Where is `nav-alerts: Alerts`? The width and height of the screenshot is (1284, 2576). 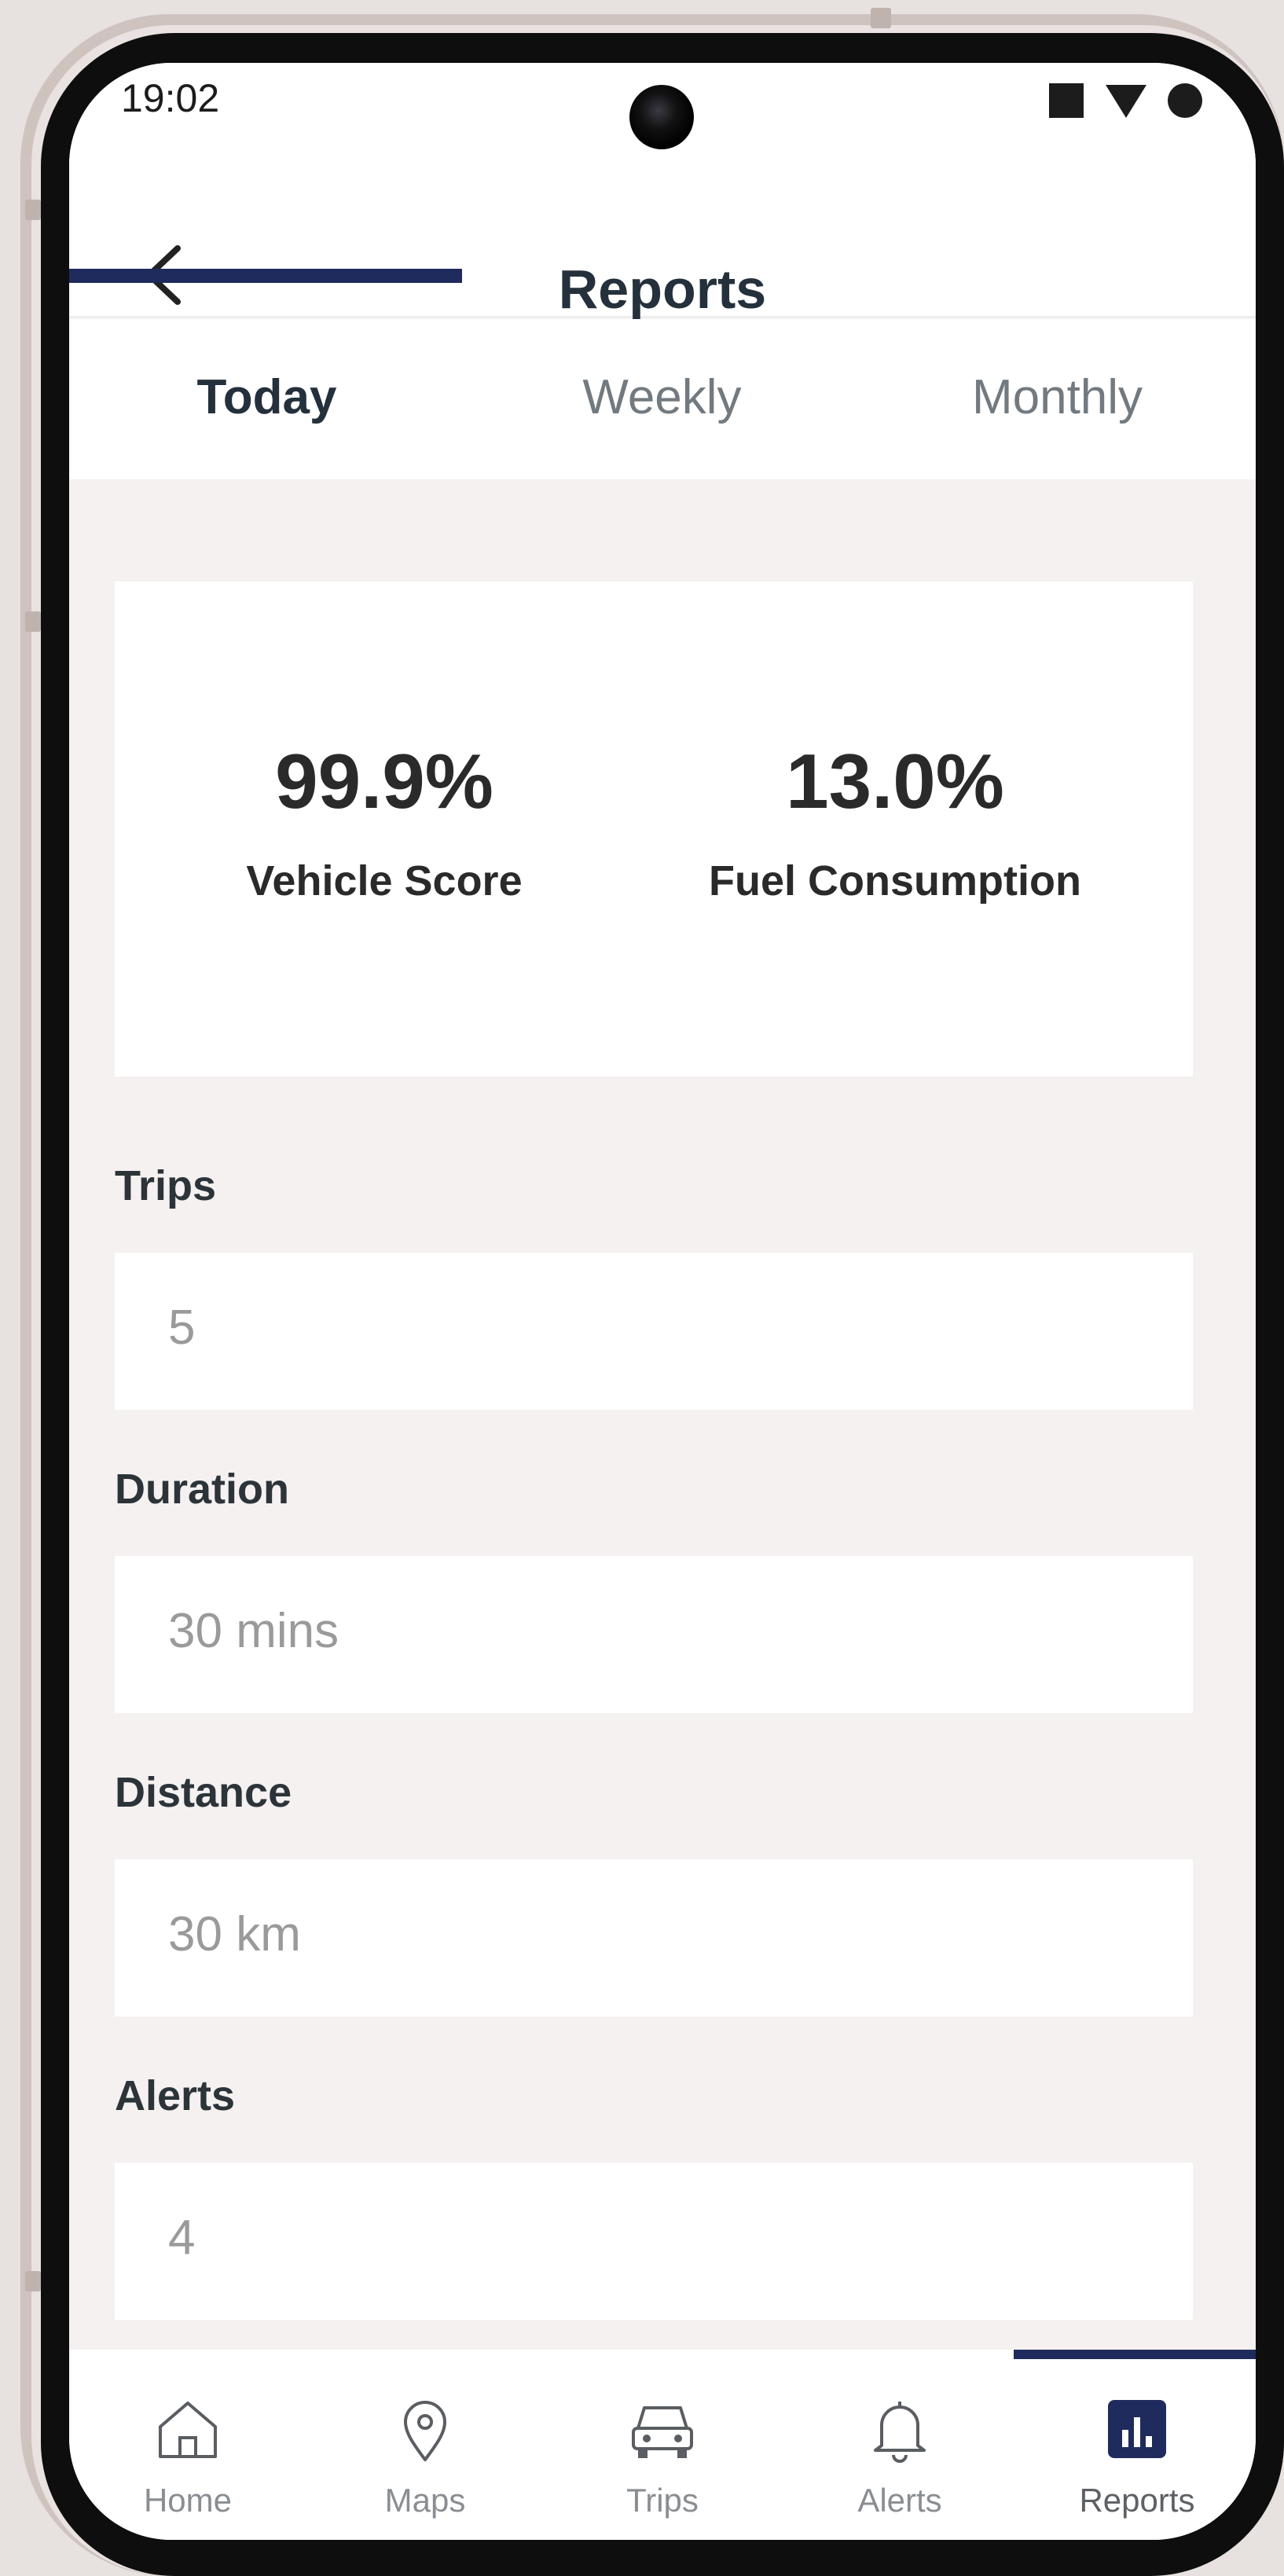 nav-alerts: Alerts is located at coordinates (900, 2445).